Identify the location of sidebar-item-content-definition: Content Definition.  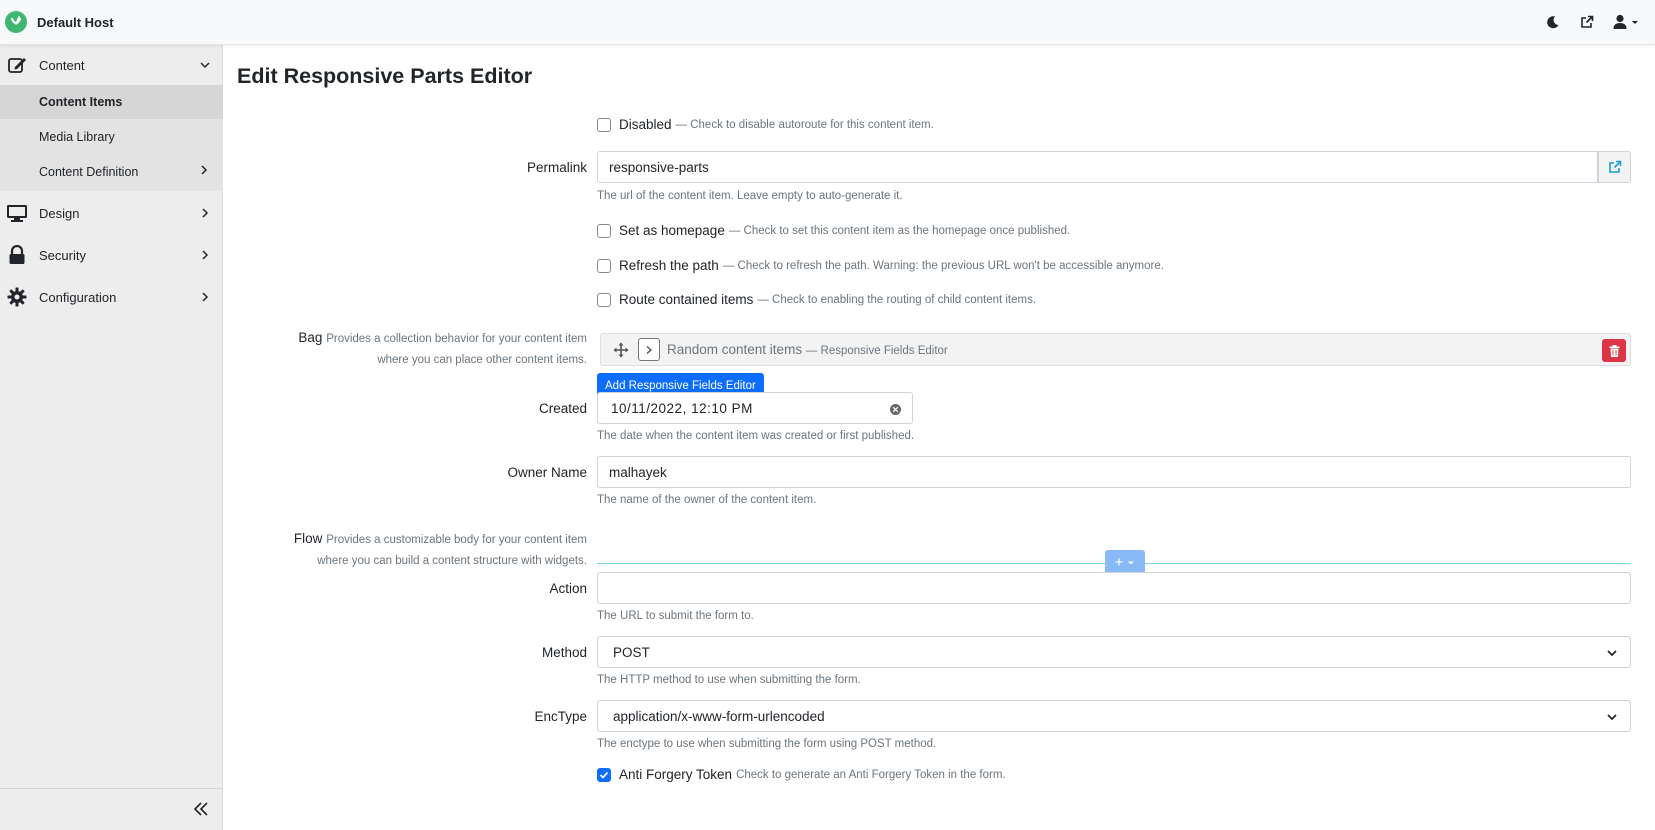
(111, 172).